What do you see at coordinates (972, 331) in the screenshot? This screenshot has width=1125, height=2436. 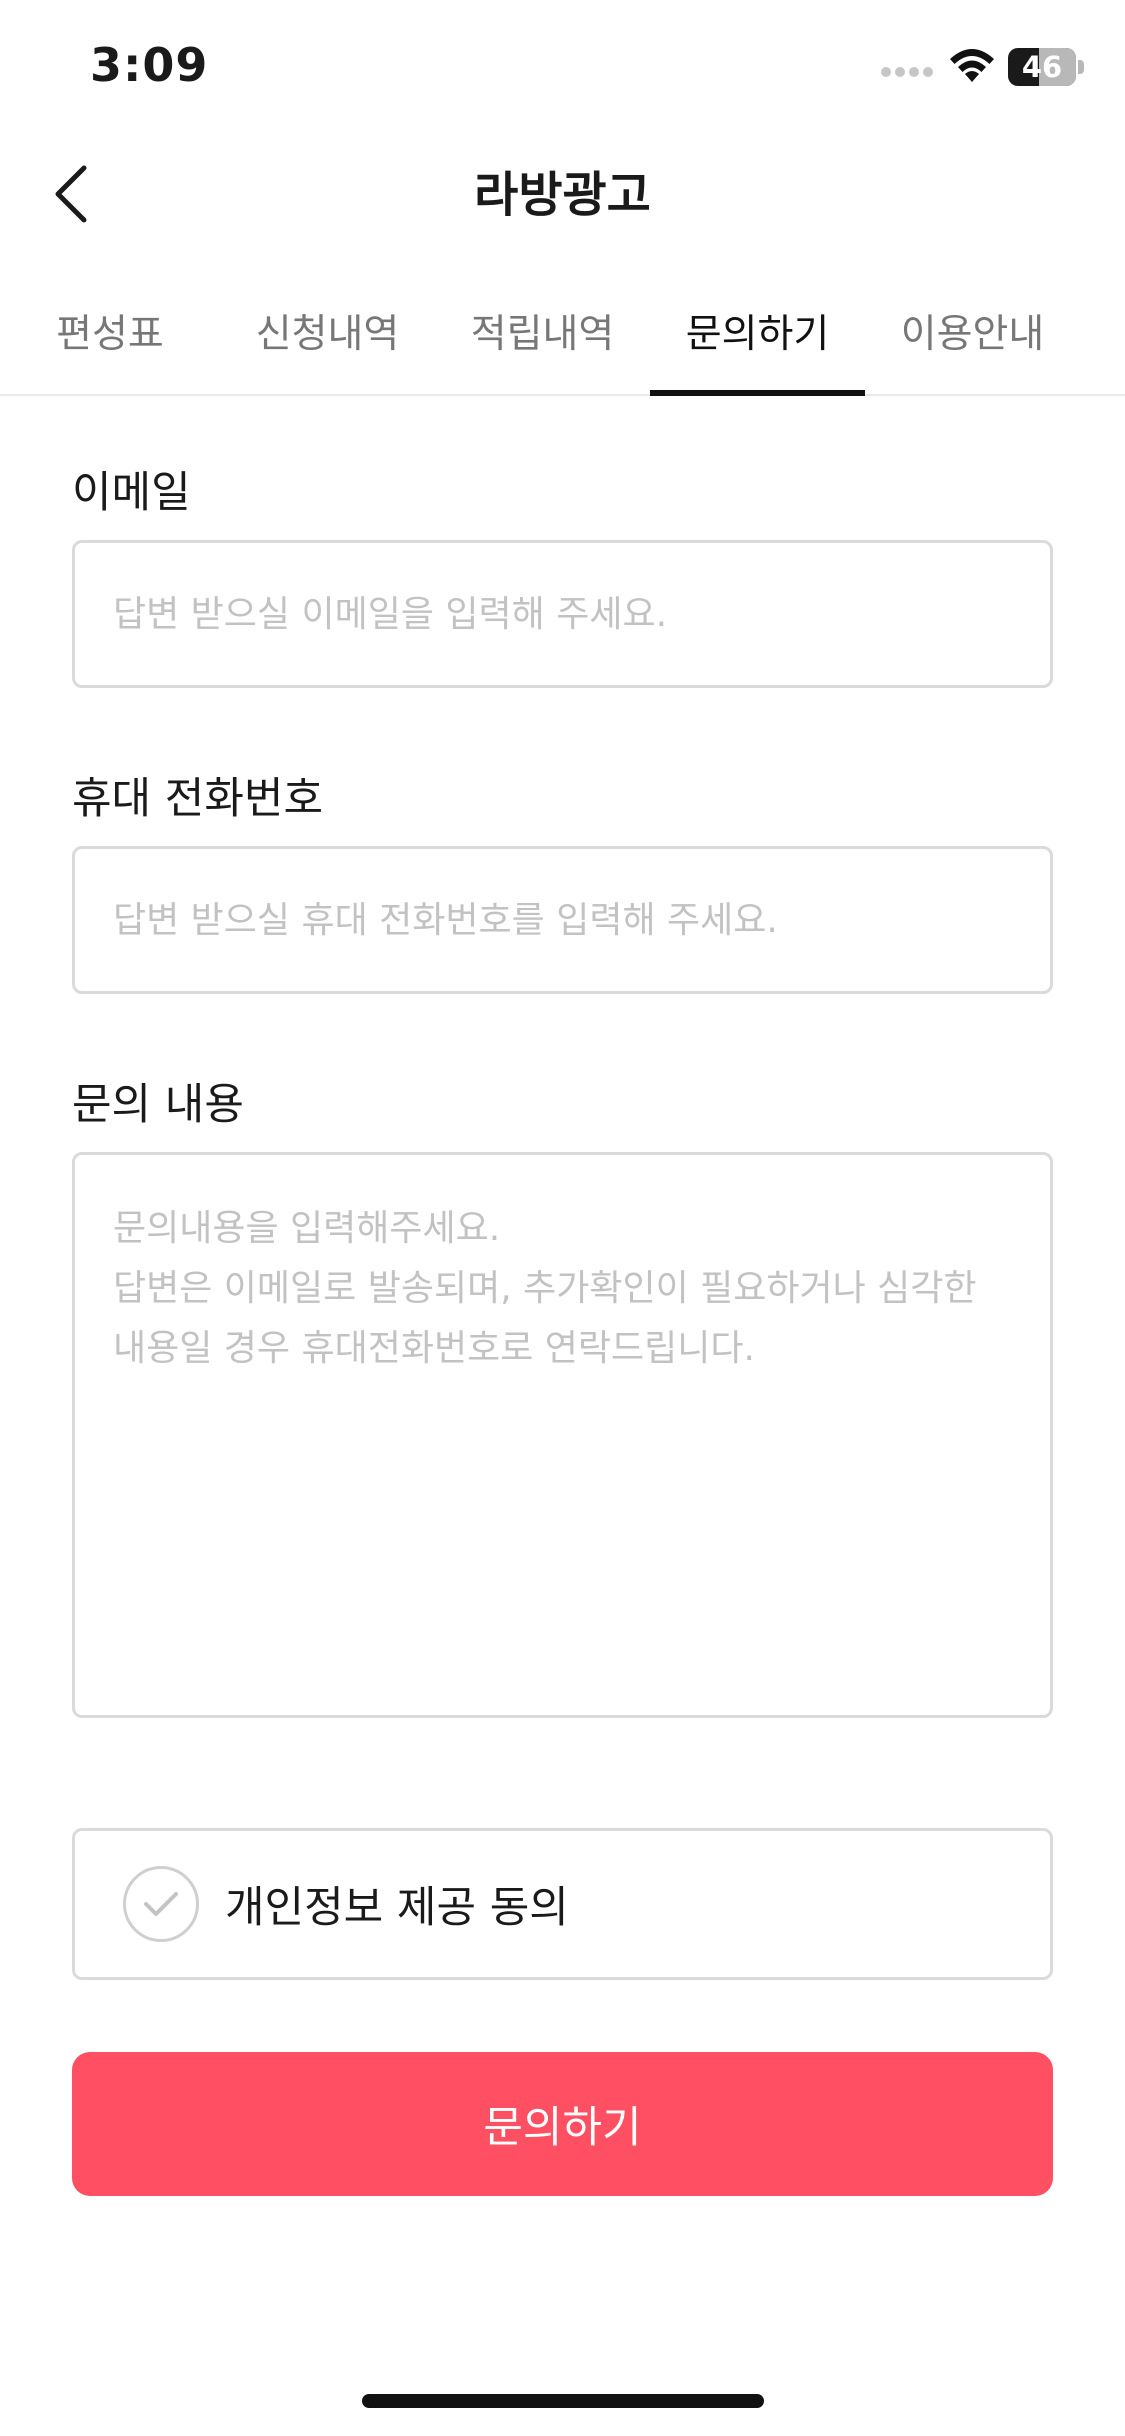 I see `tab-guide: 이용안내` at bounding box center [972, 331].